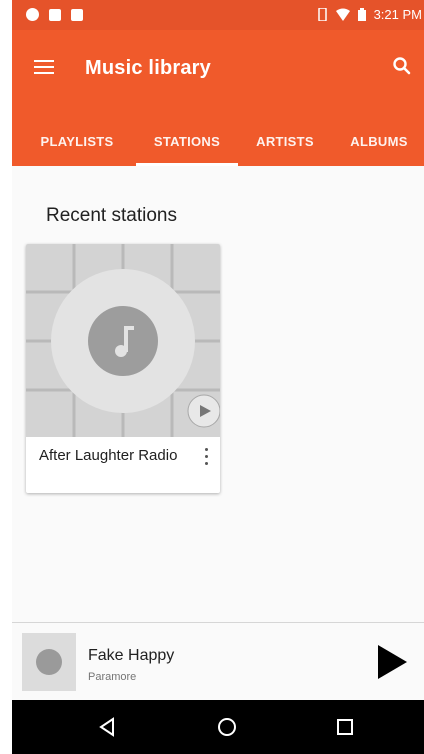 This screenshot has height=754, width=424. I want to click on station-title: After Laughter Radio, so click(108, 455).